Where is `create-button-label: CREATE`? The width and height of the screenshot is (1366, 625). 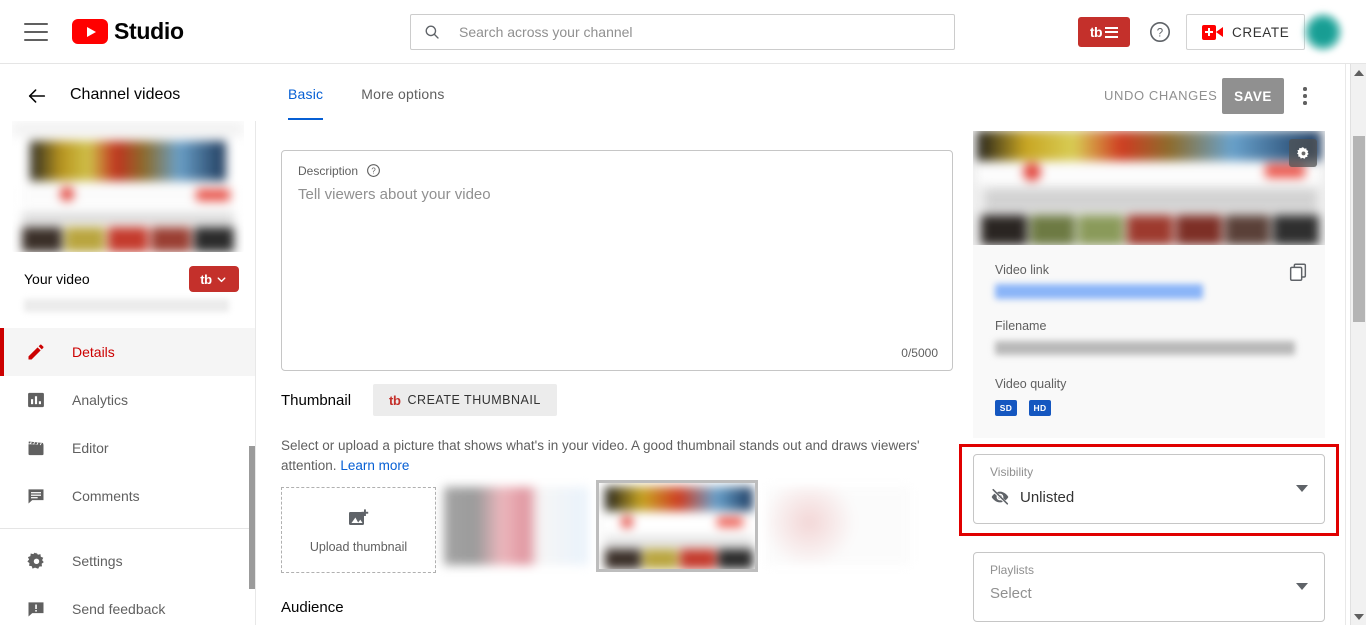
create-button-label: CREATE is located at coordinates (1261, 32).